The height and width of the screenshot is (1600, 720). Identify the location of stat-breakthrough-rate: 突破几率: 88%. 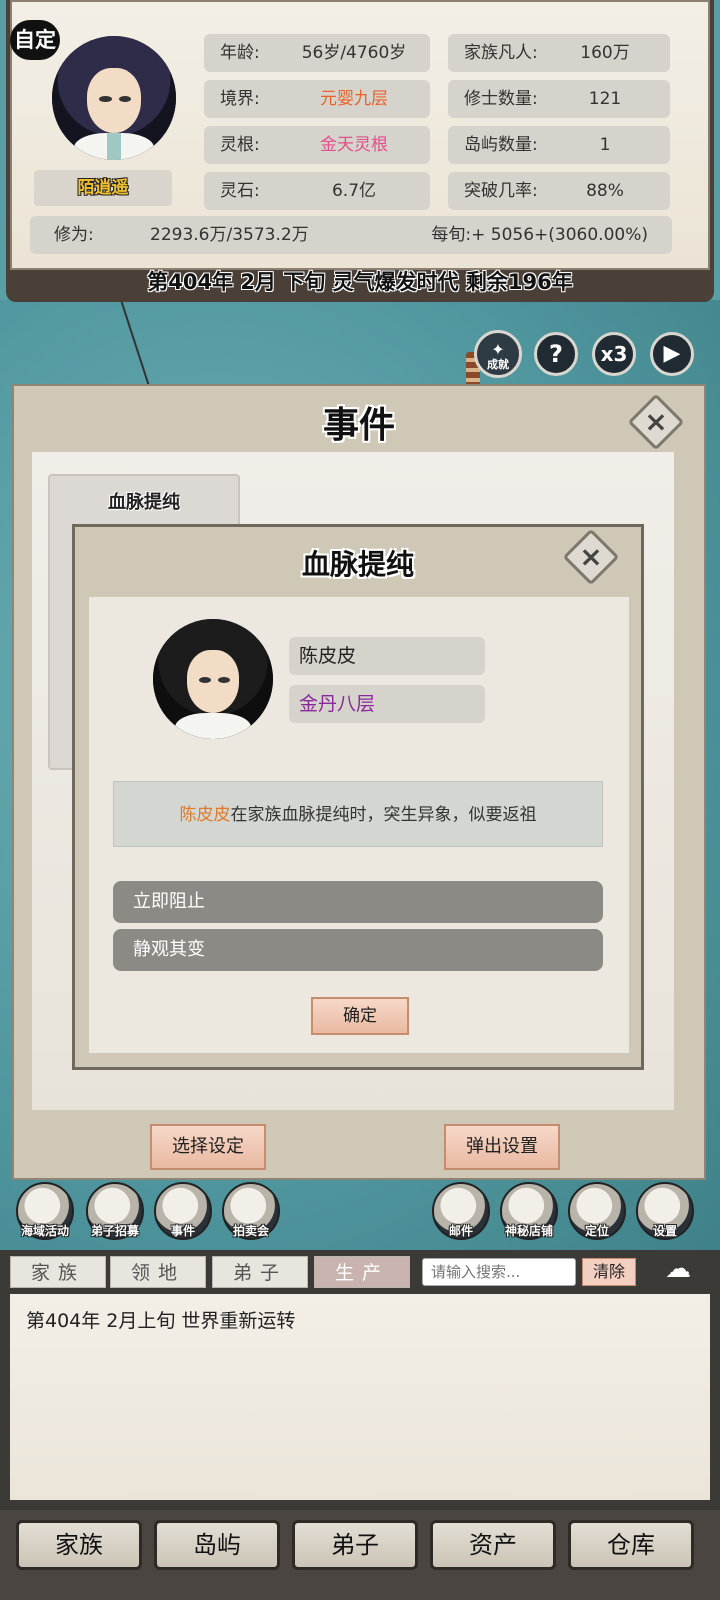
(559, 191).